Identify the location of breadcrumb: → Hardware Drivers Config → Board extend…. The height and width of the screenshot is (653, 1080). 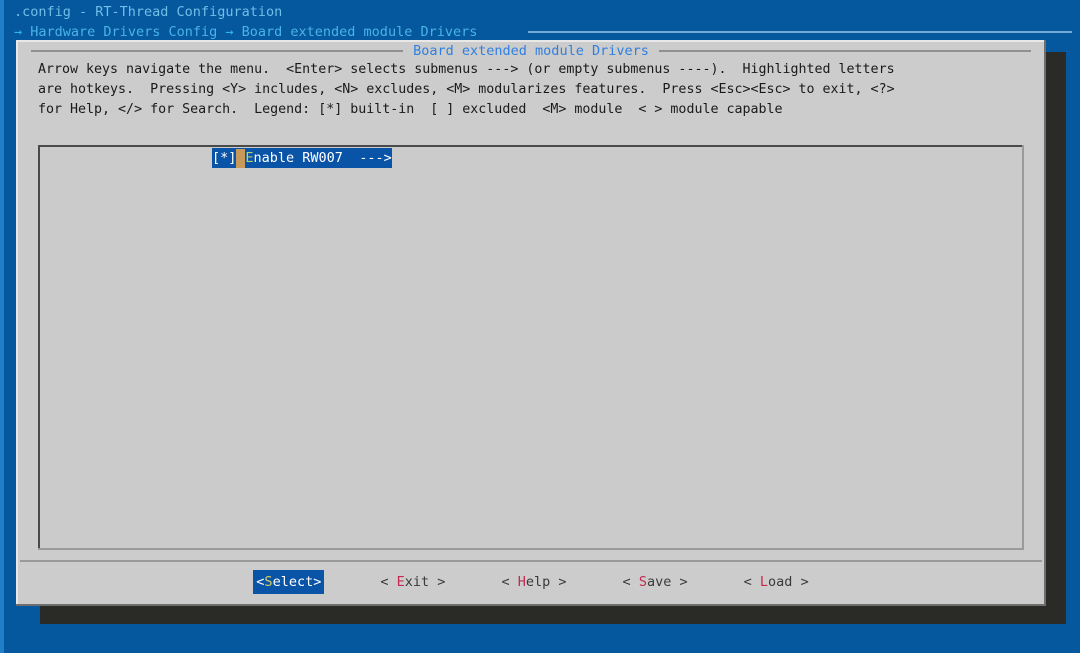
(245, 32).